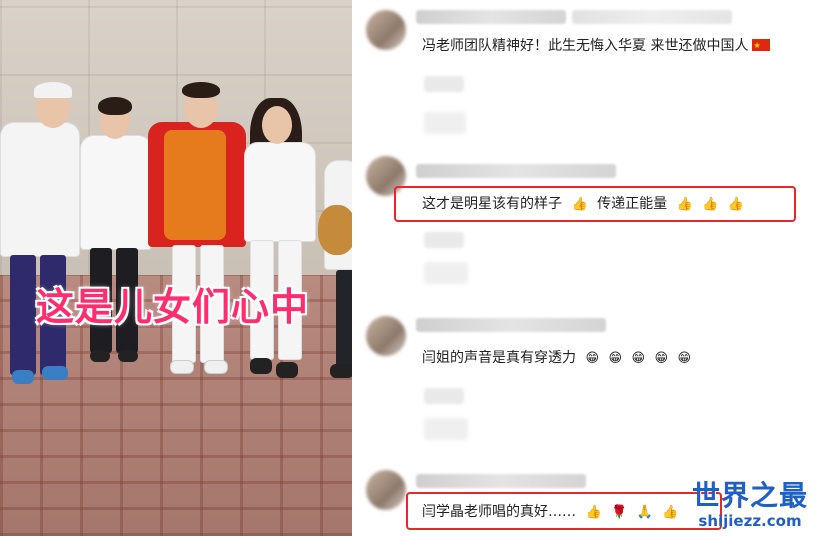 This screenshot has height=536, width=818. I want to click on comment-body: 冯老师团队精神好！此生无悔入华夏 来世还做中国人, so click(585, 46).